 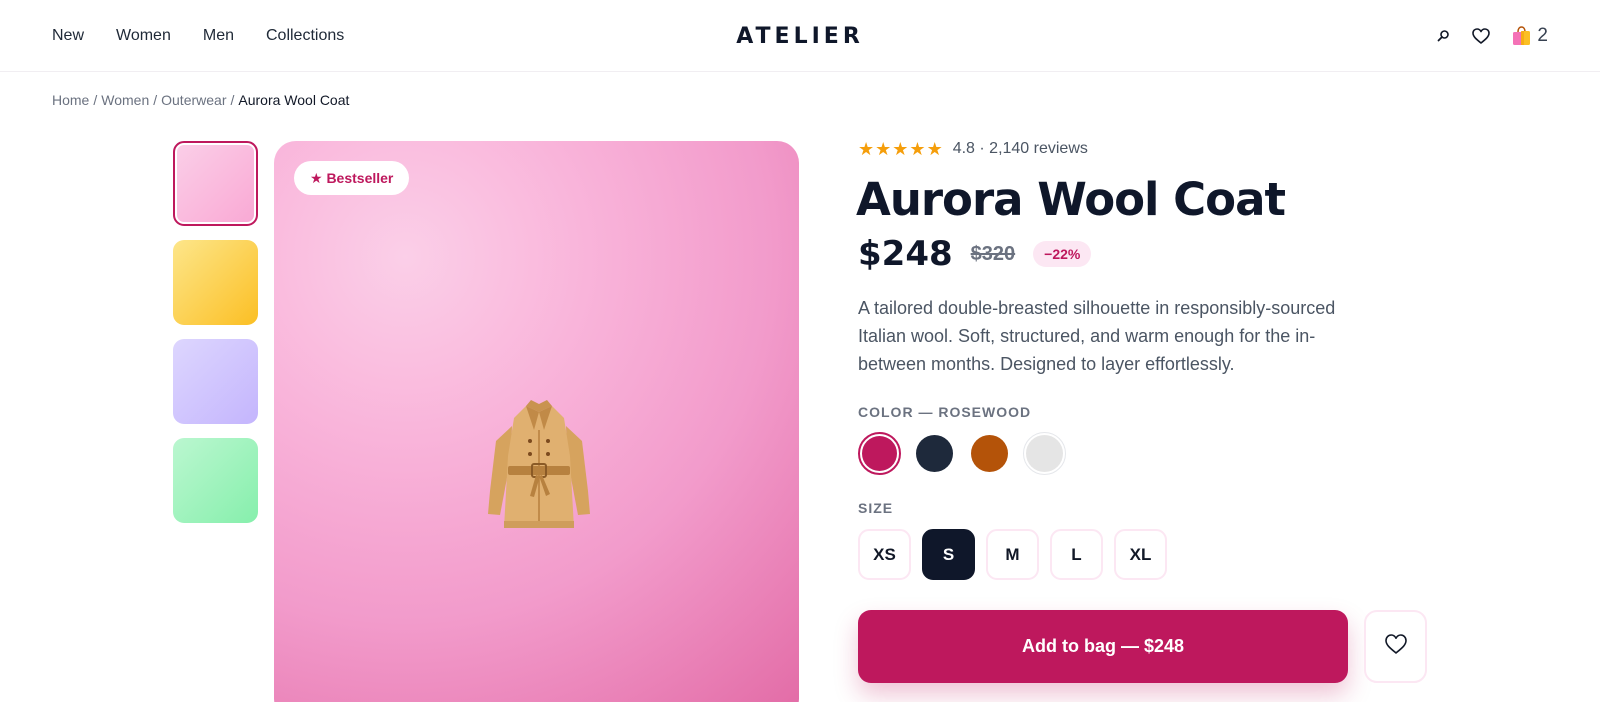 I want to click on price-row: $248 $320 −22%, so click(x=975, y=254).